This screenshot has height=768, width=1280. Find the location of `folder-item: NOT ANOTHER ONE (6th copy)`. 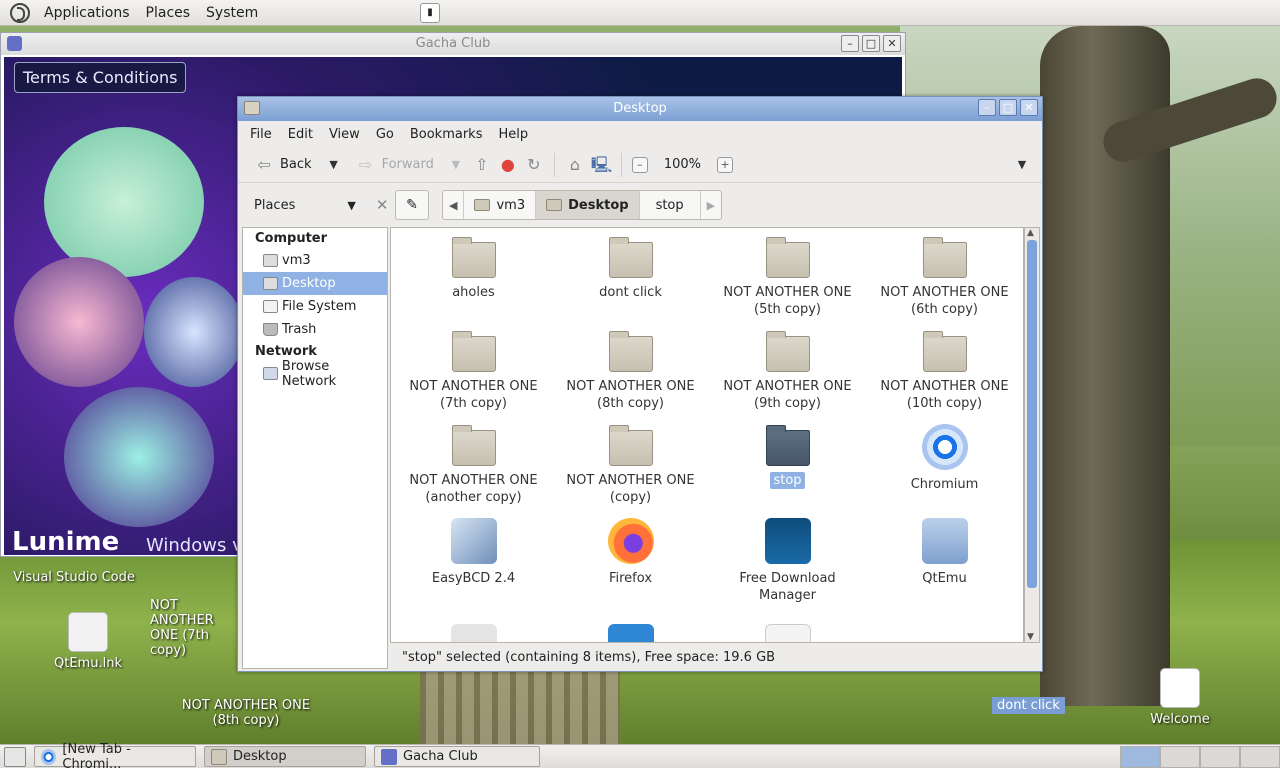

folder-item: NOT ANOTHER ONE (6th copy) is located at coordinates (944, 277).